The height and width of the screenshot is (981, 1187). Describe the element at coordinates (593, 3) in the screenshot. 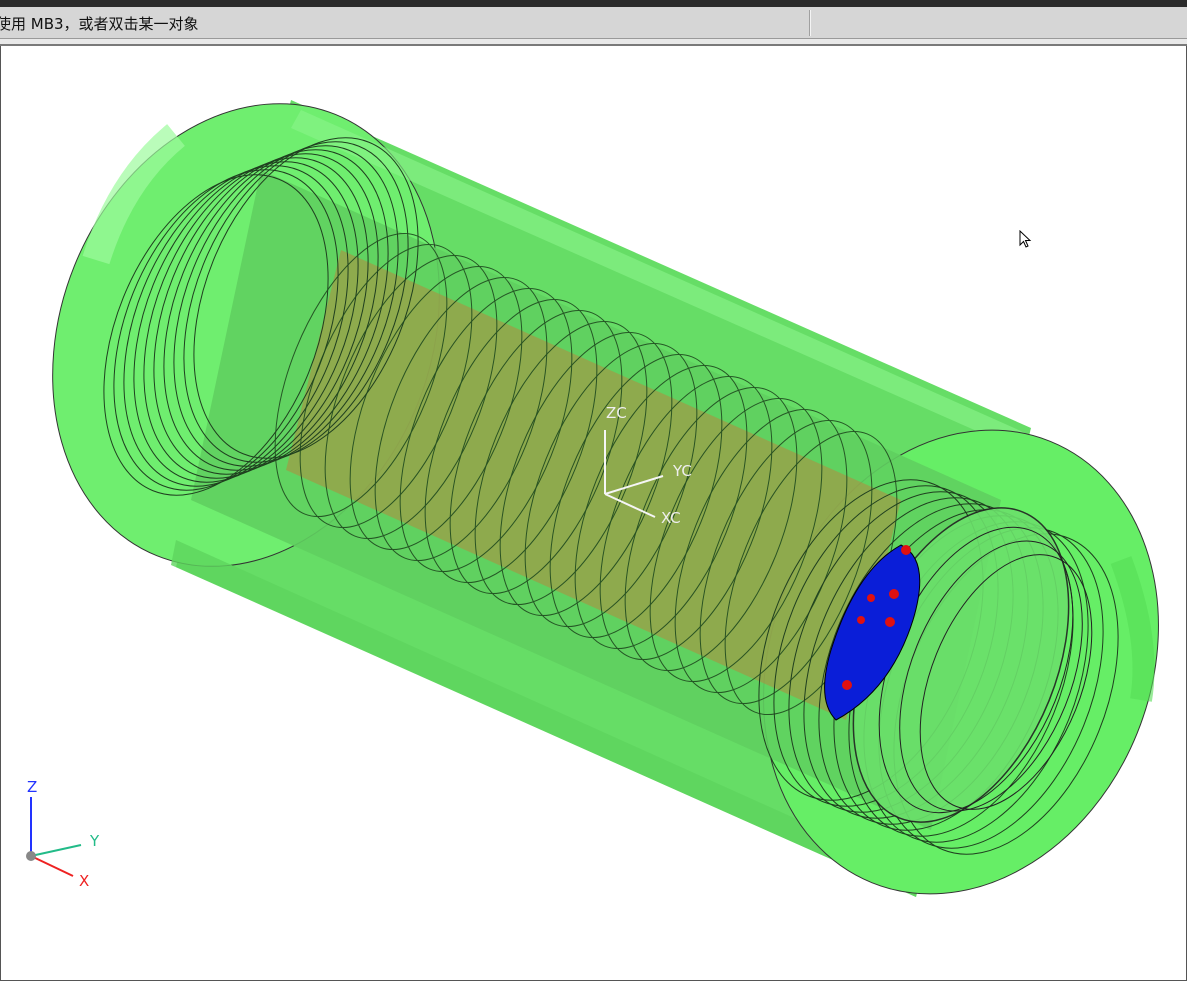

I see `window-top-edge` at that location.